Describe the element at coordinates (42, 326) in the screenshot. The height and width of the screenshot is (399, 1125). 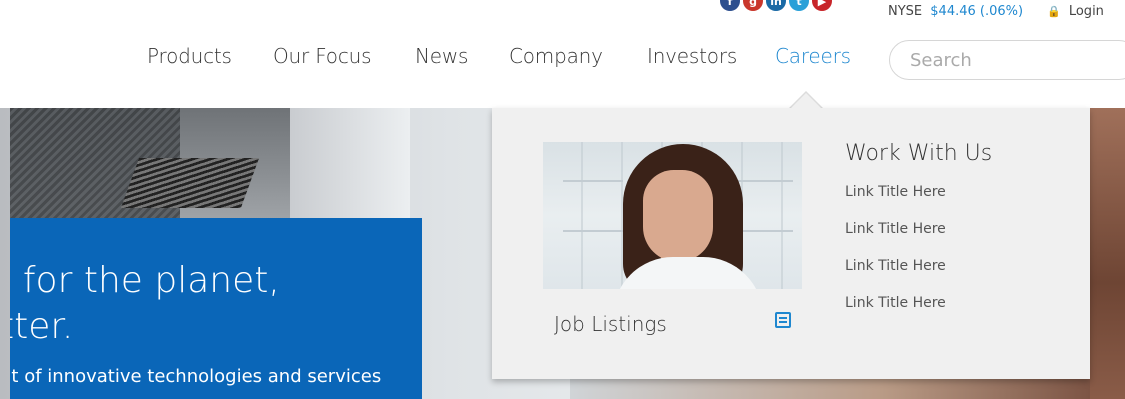
I see `hero-headline-2: tter.` at that location.